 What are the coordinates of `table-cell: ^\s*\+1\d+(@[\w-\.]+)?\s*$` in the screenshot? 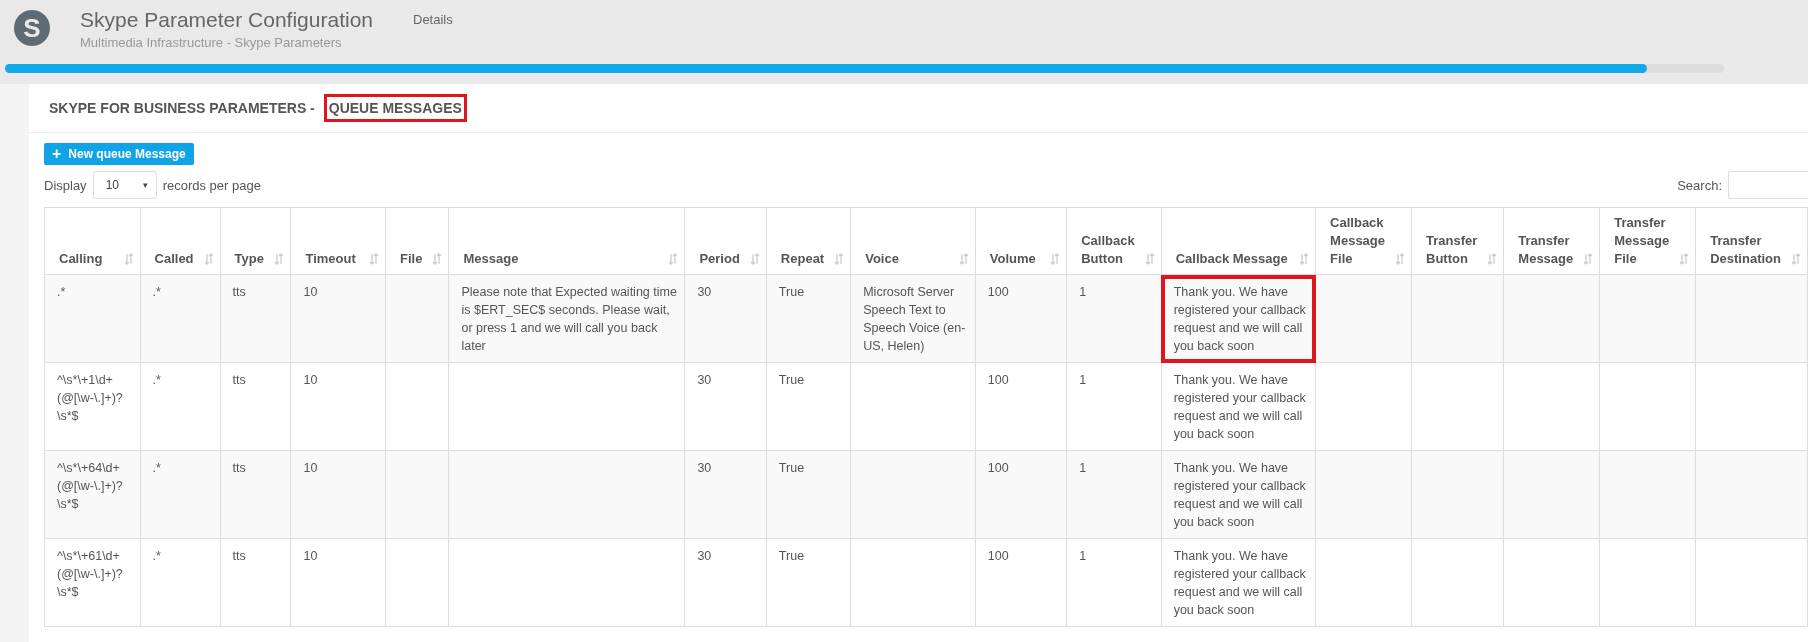 It's located at (92, 406).